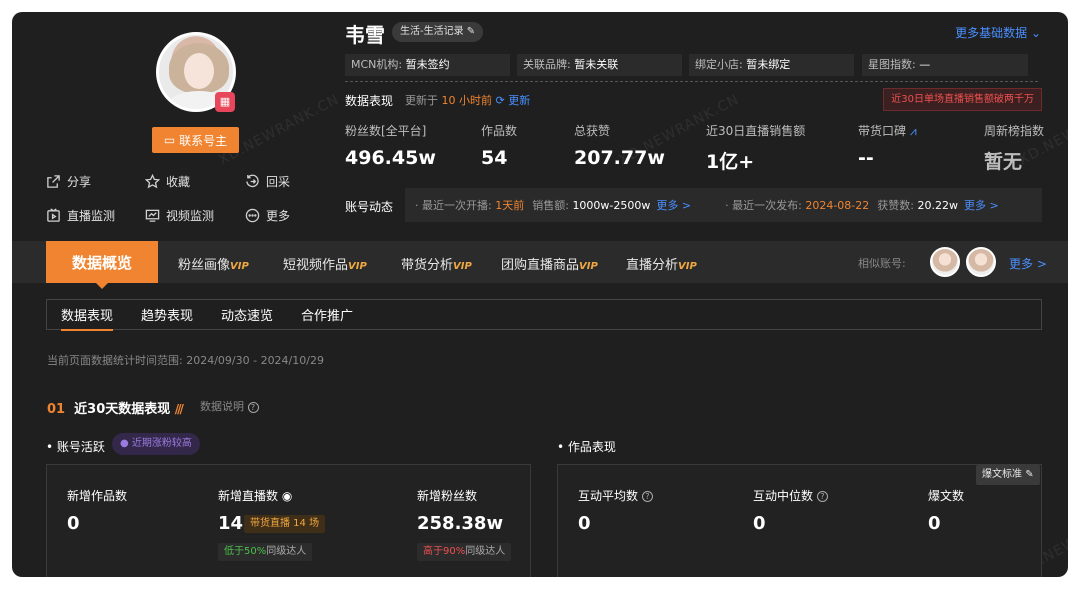  Describe the element at coordinates (584, 523) in the screenshot. I see `avg-interaction-value: 0` at that location.